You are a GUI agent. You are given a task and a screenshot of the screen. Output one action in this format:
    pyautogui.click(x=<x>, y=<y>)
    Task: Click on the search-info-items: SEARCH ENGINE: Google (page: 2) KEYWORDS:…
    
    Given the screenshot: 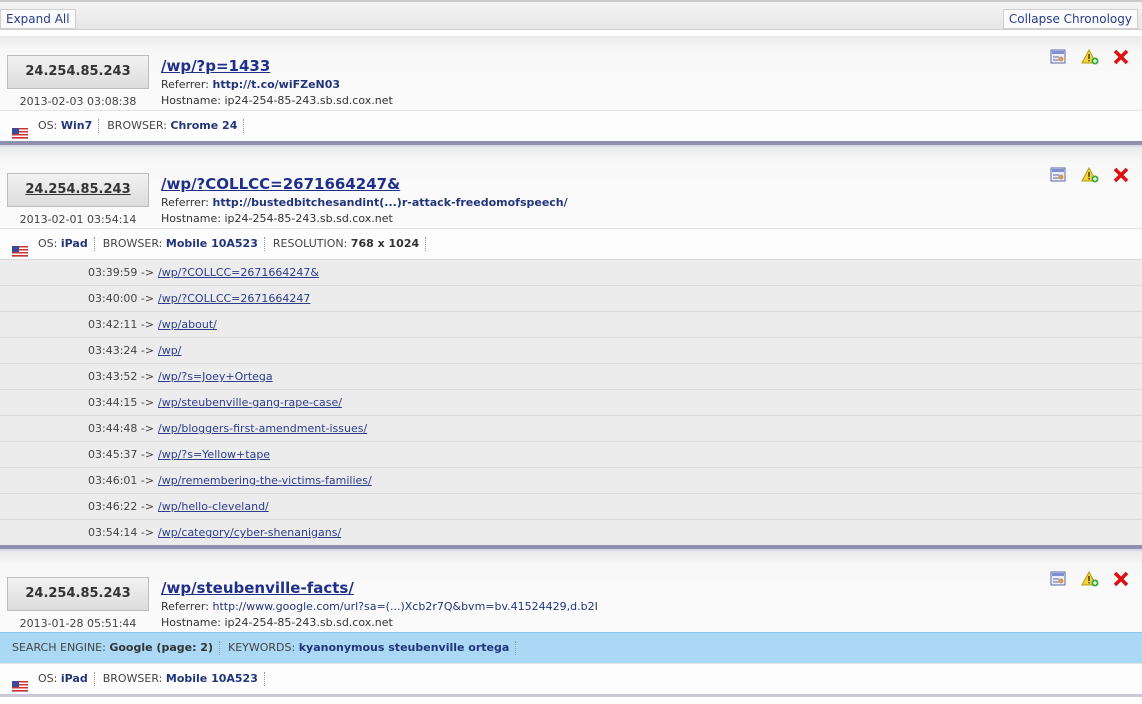 What is the action you would take?
    pyautogui.click(x=268, y=648)
    